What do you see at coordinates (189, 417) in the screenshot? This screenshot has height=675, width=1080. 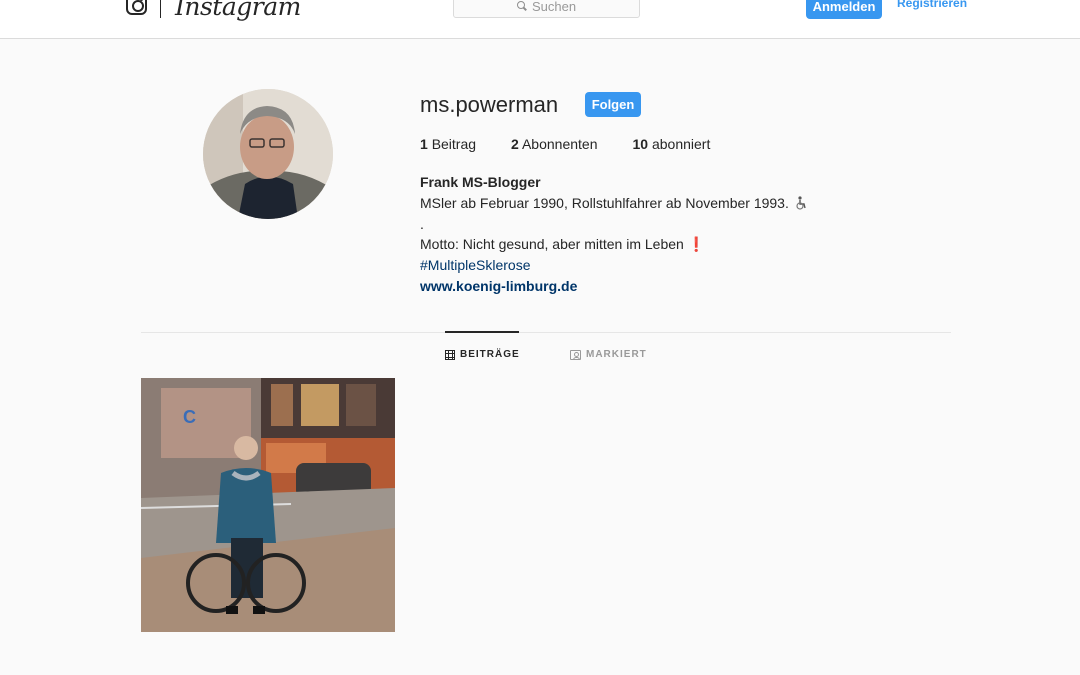 I see `svg-text: C` at bounding box center [189, 417].